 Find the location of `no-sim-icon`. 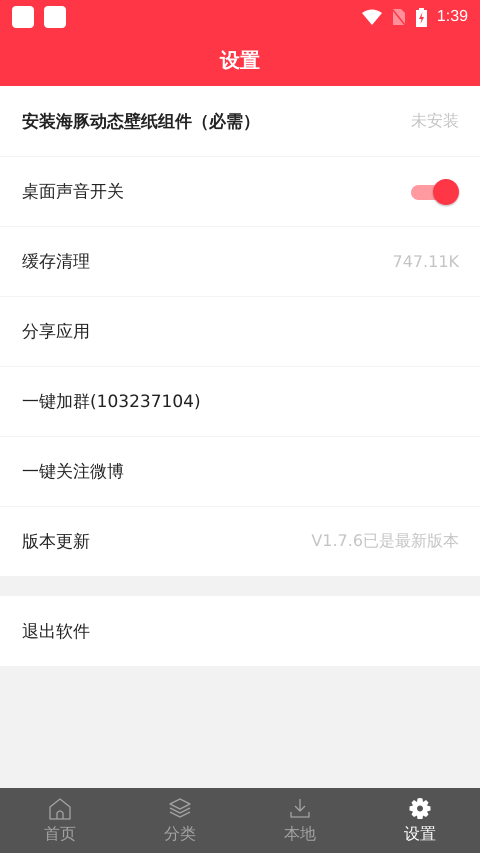

no-sim-icon is located at coordinates (399, 17).